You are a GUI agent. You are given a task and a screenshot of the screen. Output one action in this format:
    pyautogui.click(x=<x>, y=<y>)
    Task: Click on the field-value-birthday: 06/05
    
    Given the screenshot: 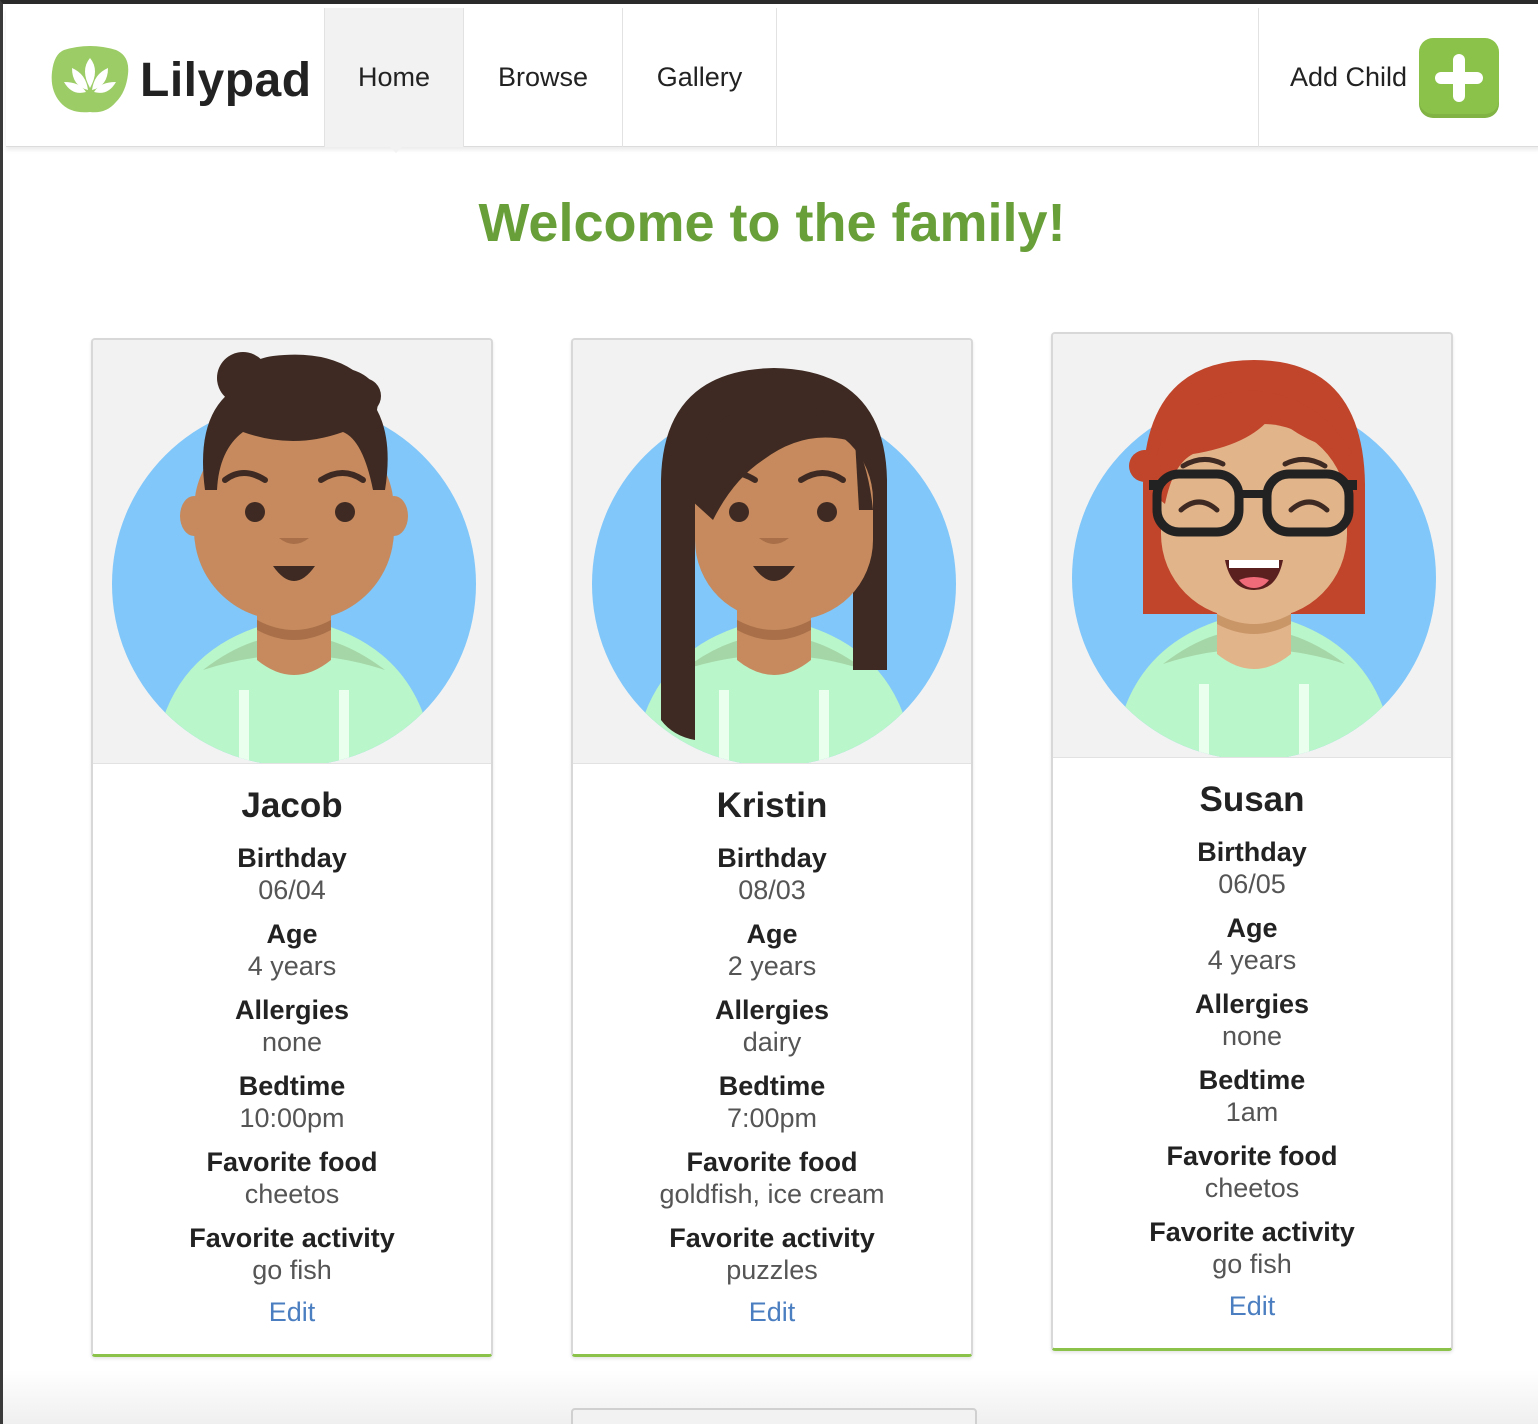 What is the action you would take?
    pyautogui.click(x=1252, y=884)
    